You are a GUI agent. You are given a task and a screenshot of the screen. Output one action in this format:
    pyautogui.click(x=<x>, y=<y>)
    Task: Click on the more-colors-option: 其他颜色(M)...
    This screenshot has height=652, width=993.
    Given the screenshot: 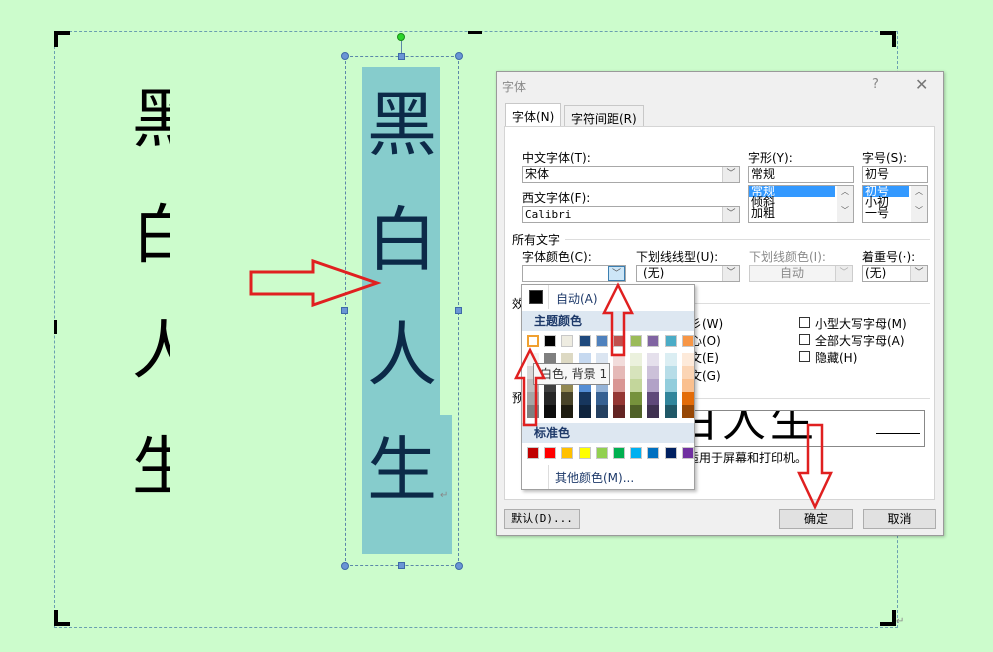 What is the action you would take?
    pyautogui.click(x=594, y=477)
    